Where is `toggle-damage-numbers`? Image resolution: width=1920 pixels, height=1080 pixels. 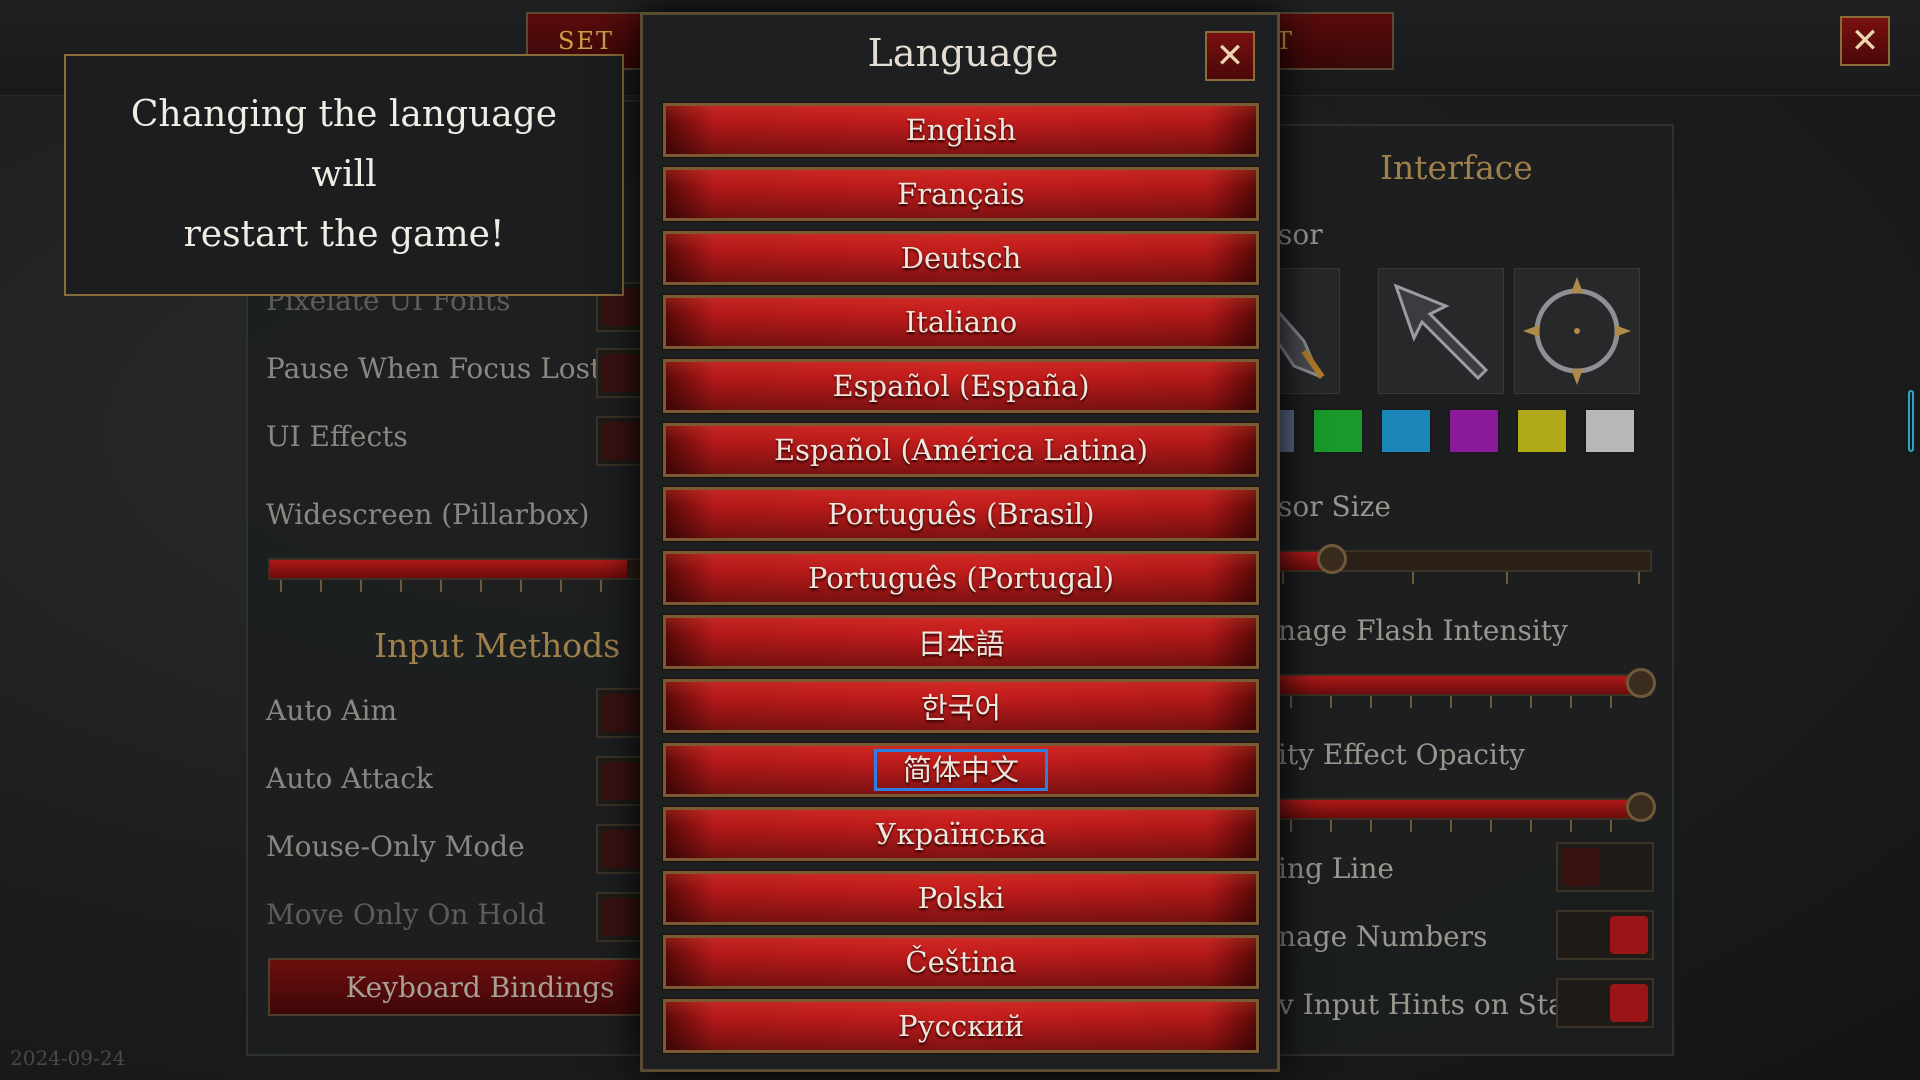
toggle-damage-numbers is located at coordinates (1605, 935).